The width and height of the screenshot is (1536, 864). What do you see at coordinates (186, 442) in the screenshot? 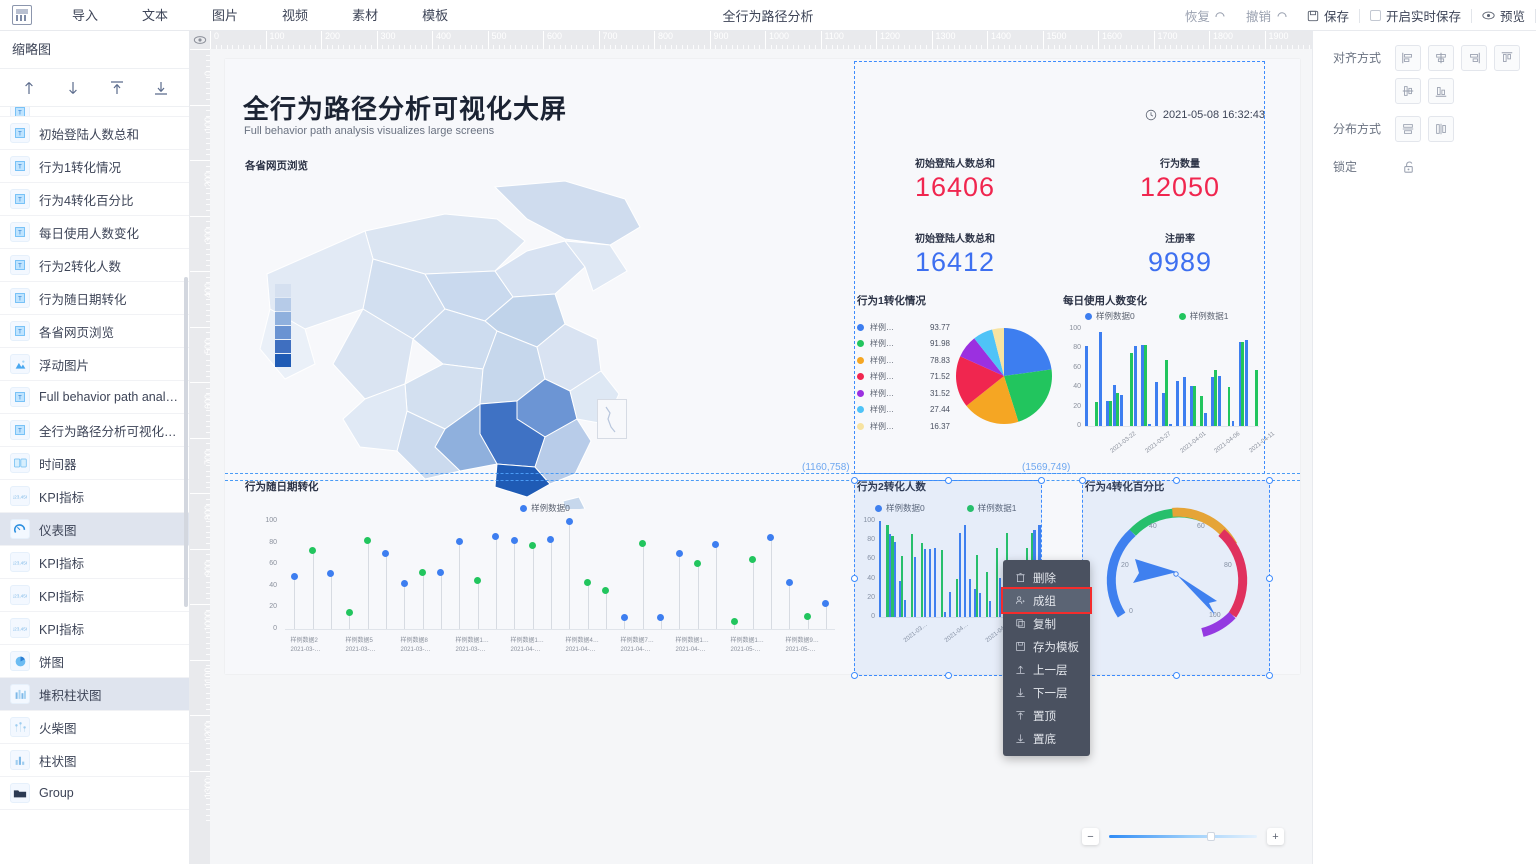
I see `layers-scrollbar` at bounding box center [186, 442].